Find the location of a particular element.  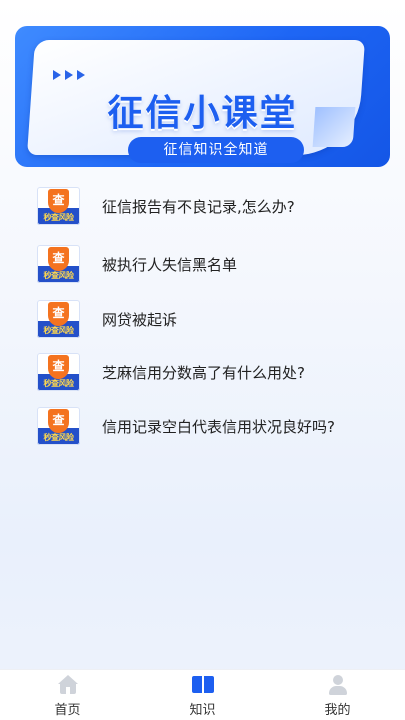

article-item: 查 秒查风险 网贷被起诉 is located at coordinates (207, 319).